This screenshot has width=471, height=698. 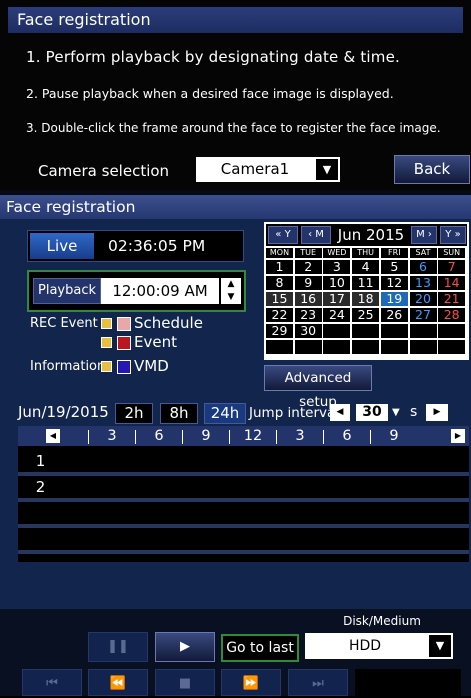 What do you see at coordinates (159, 436) in the screenshot?
I see `hour-label: 6` at bounding box center [159, 436].